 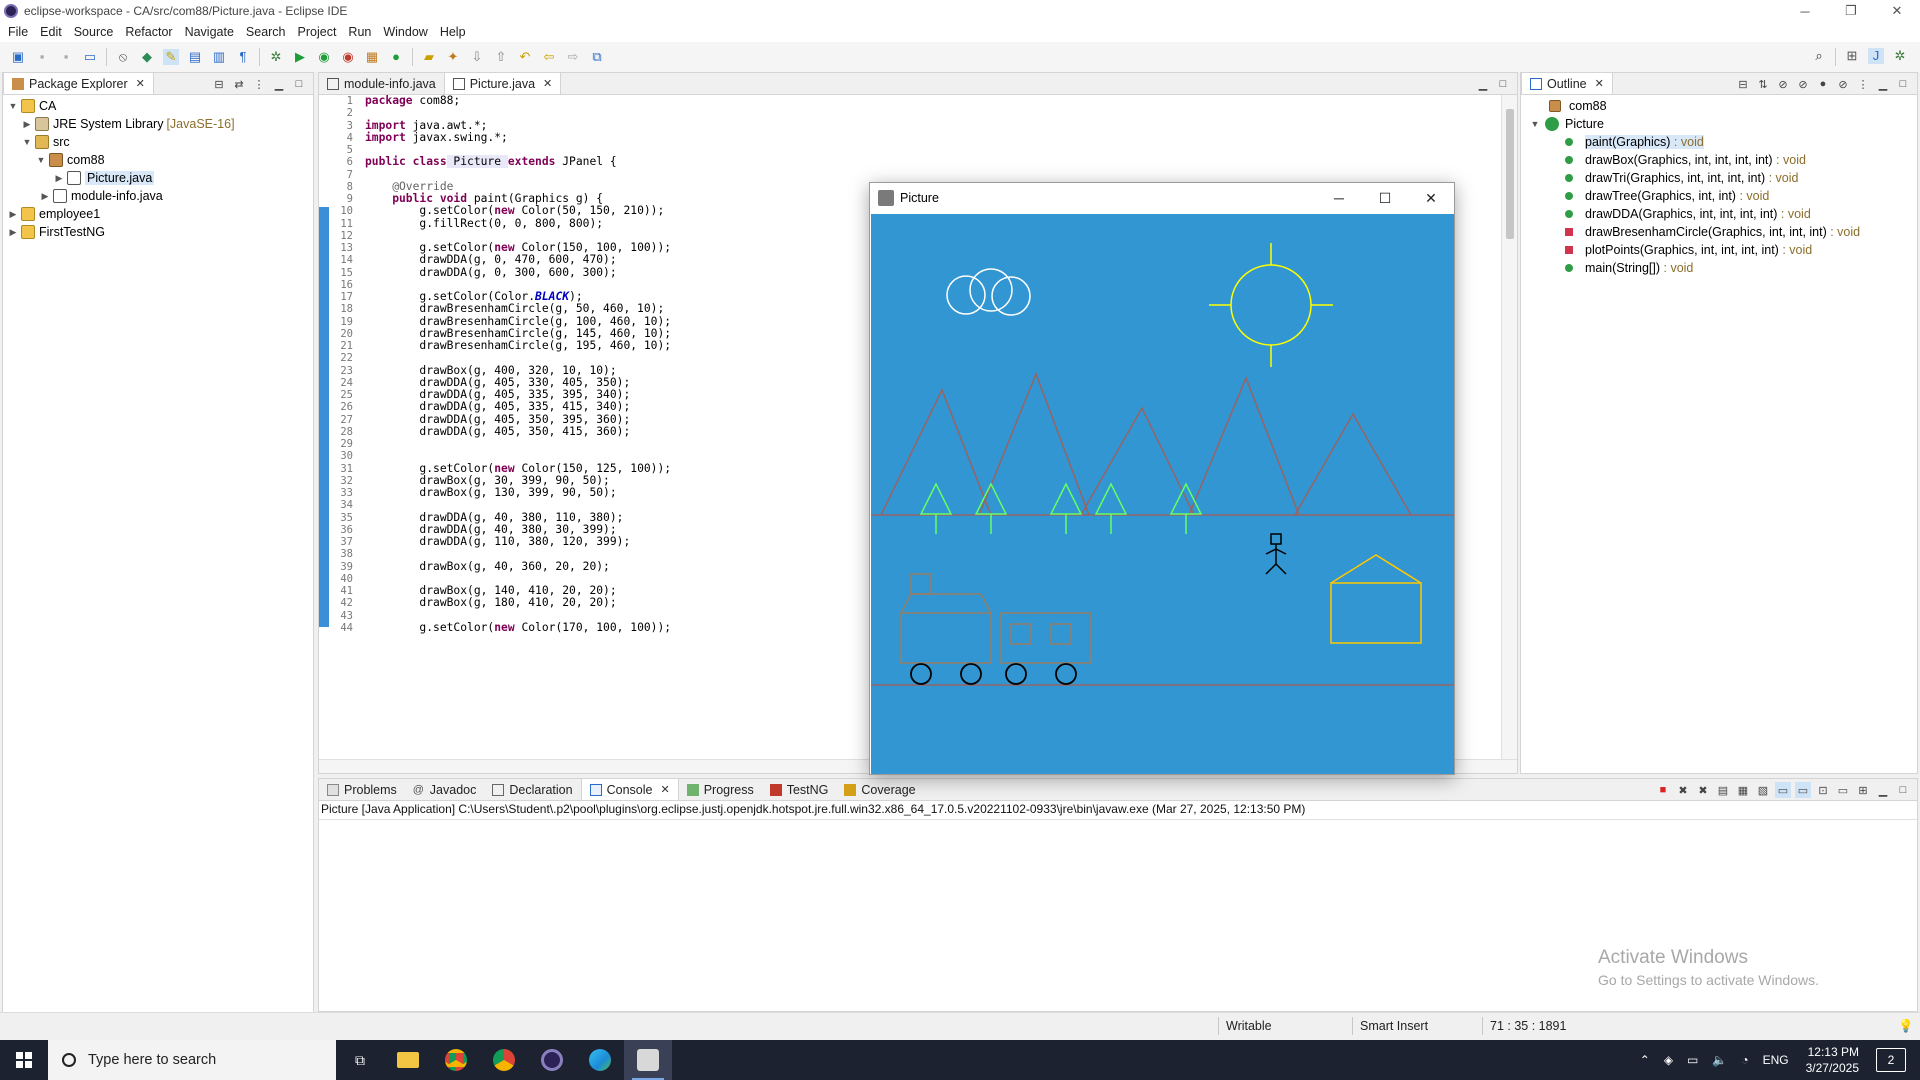 I want to click on hide-fields-icon: ⊘, so click(x=1783, y=84).